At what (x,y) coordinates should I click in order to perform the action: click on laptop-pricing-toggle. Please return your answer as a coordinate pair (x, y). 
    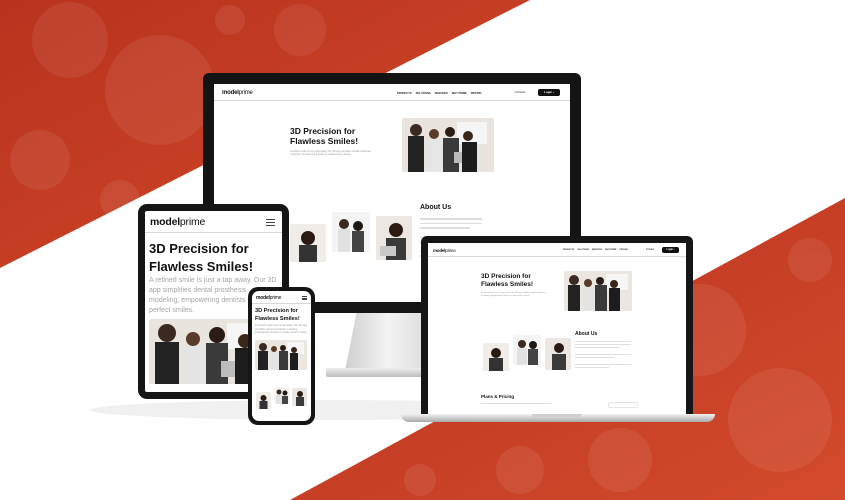
    Looking at the image, I should click on (623, 405).